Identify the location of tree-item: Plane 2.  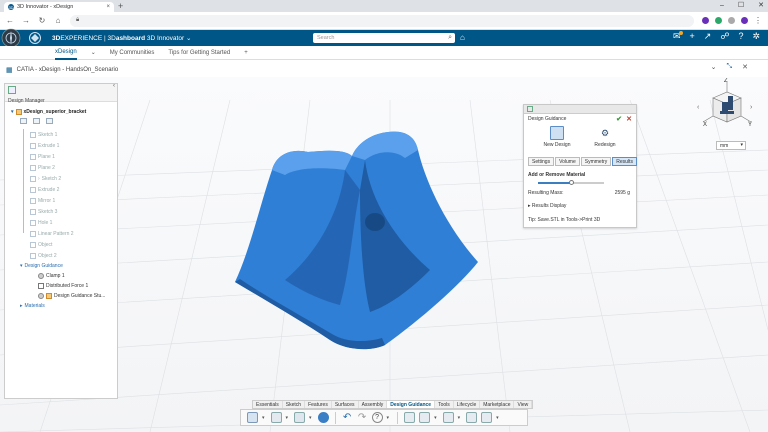
(42, 168).